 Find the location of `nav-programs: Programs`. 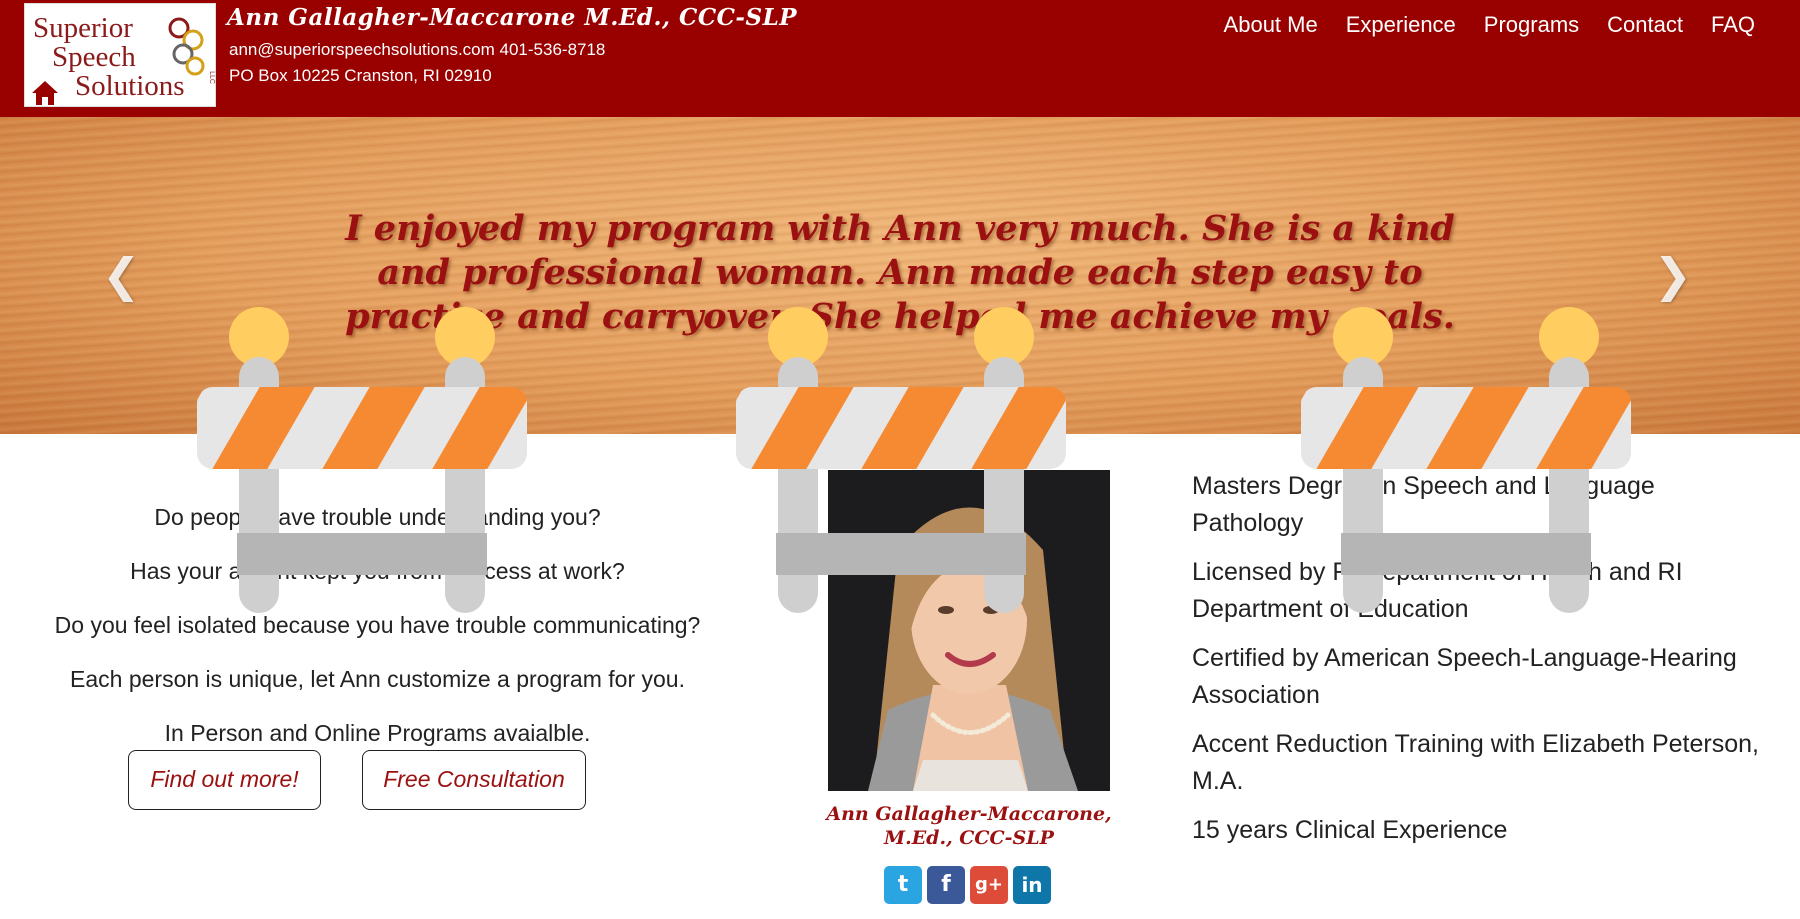

nav-programs: Programs is located at coordinates (1531, 25).